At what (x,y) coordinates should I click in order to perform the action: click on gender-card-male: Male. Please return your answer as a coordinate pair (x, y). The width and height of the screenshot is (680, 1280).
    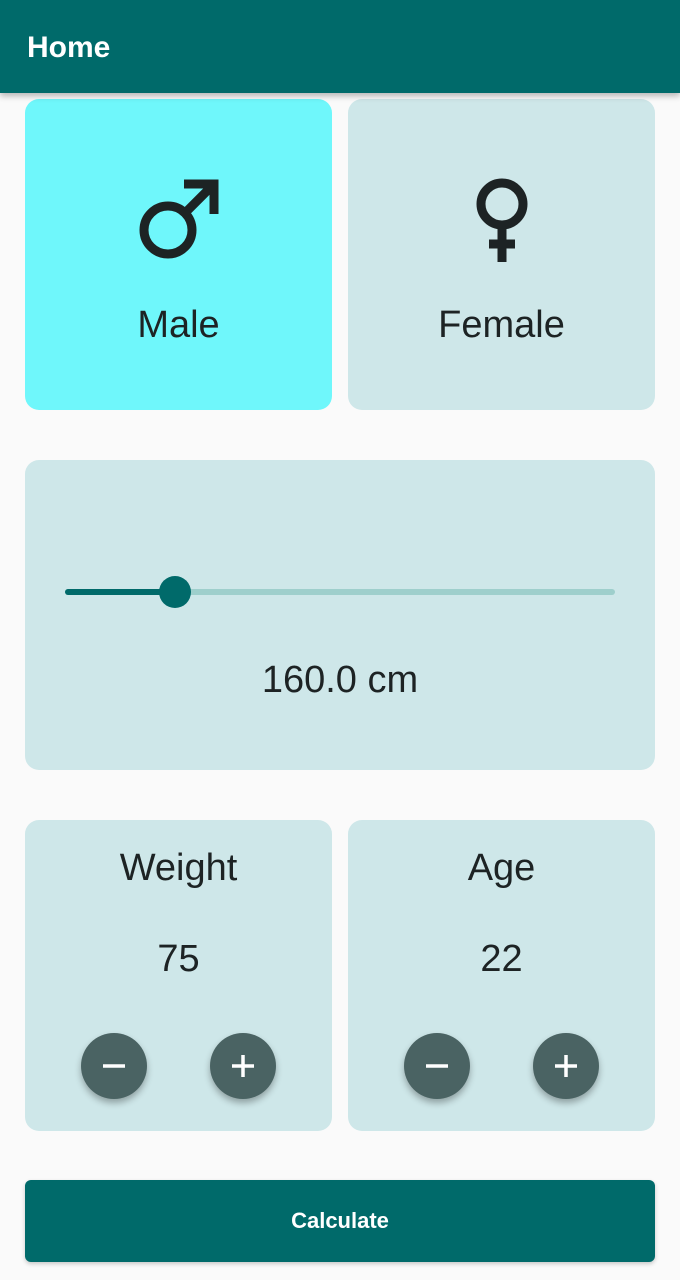
    Looking at the image, I should click on (178, 254).